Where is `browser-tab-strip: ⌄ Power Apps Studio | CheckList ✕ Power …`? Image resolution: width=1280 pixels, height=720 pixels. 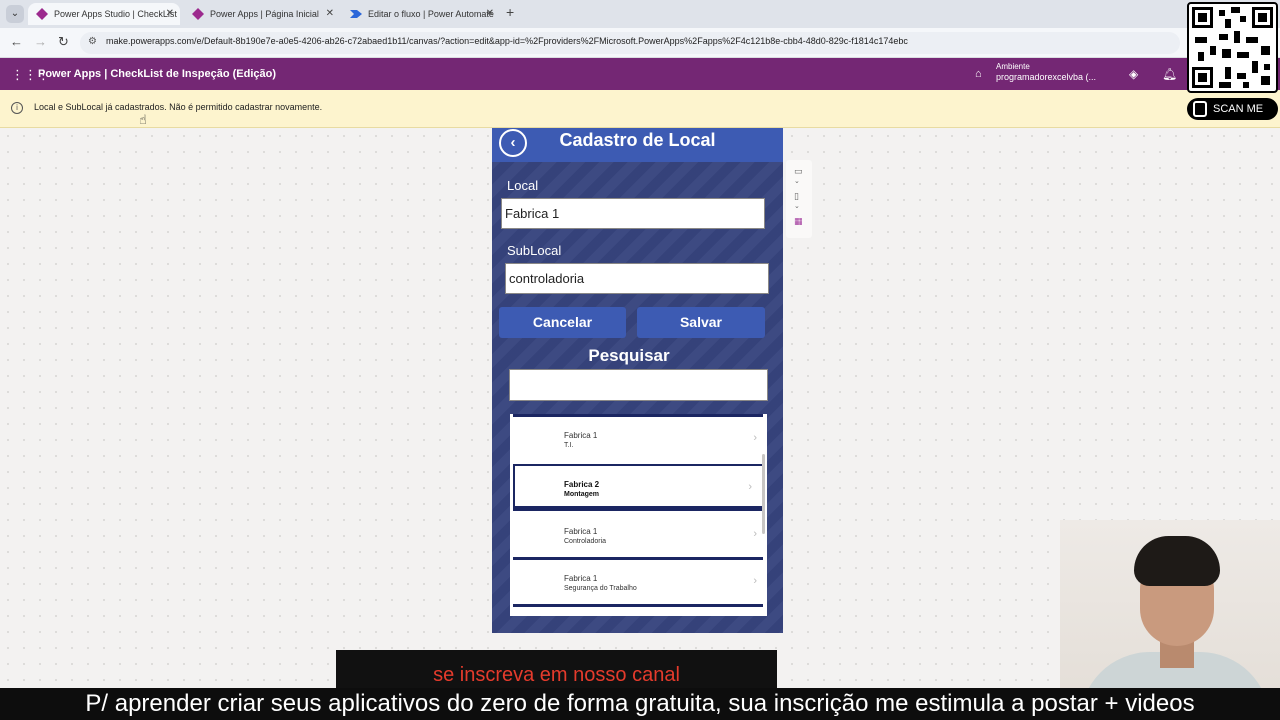 browser-tab-strip: ⌄ Power Apps Studio | CheckList ✕ Power … is located at coordinates (640, 14).